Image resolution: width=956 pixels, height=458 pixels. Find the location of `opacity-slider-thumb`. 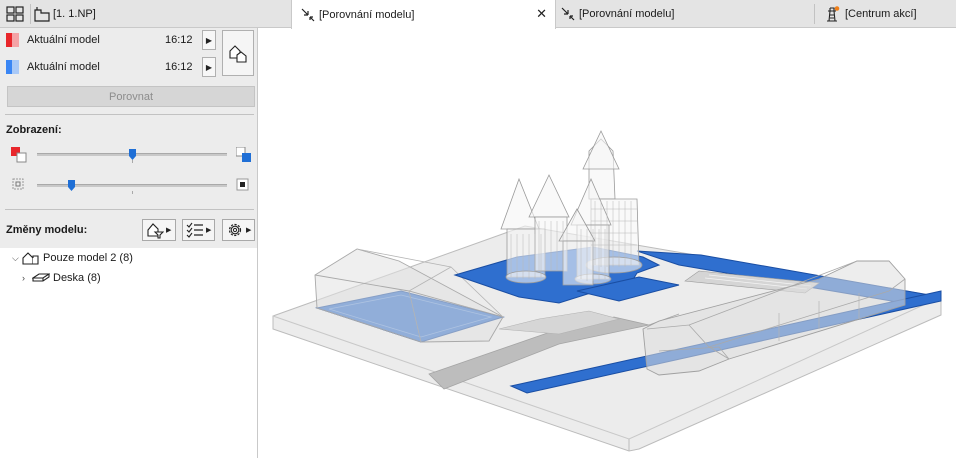

opacity-slider-thumb is located at coordinates (71, 185).